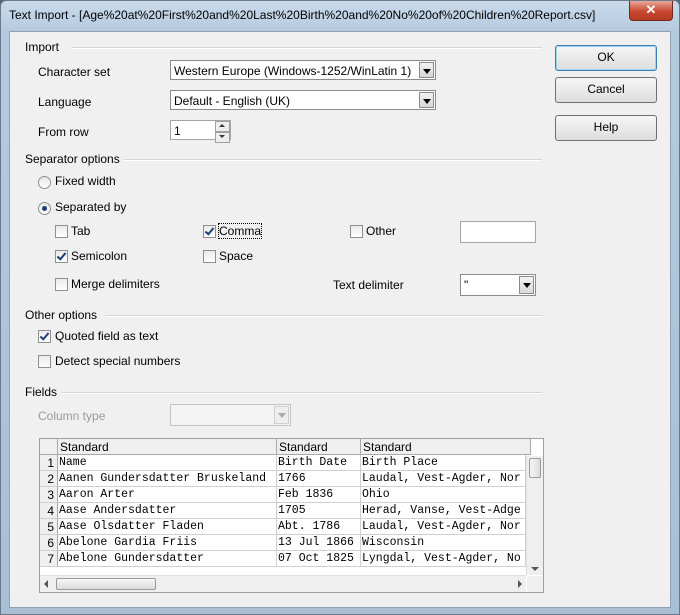 This screenshot has width=680, height=615. What do you see at coordinates (106, 584) in the screenshot?
I see `horizontal-scroll-thumb` at bounding box center [106, 584].